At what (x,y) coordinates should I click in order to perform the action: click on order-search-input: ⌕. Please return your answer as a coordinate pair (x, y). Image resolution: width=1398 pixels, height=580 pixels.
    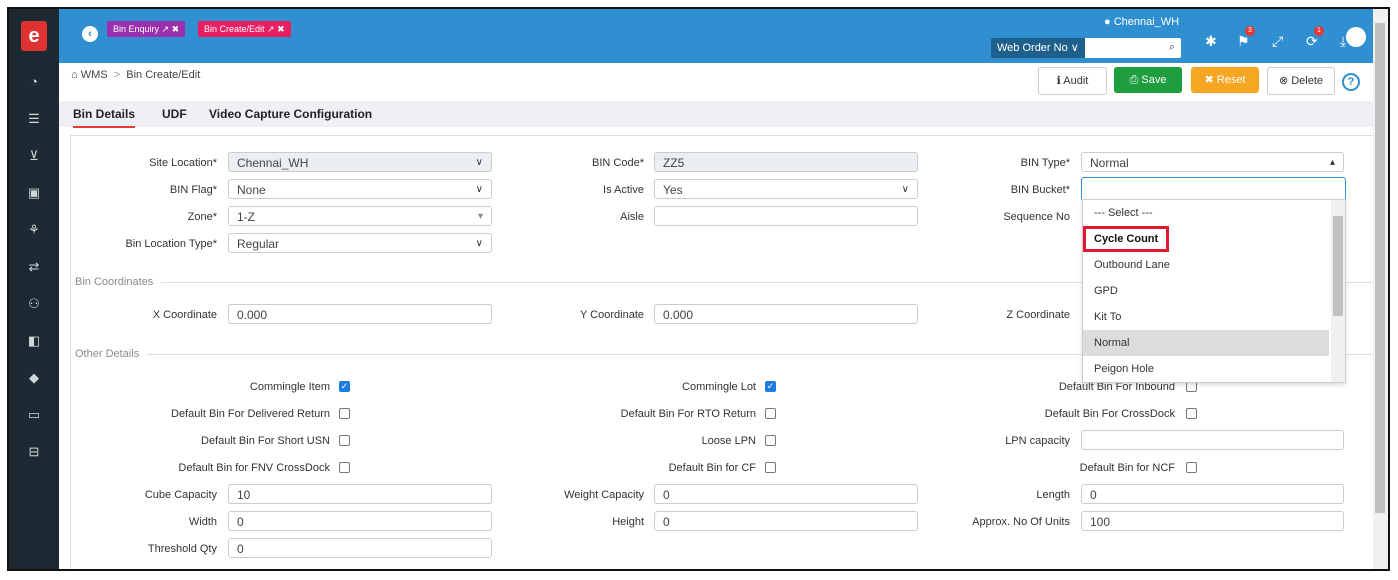
    Looking at the image, I should click on (1133, 48).